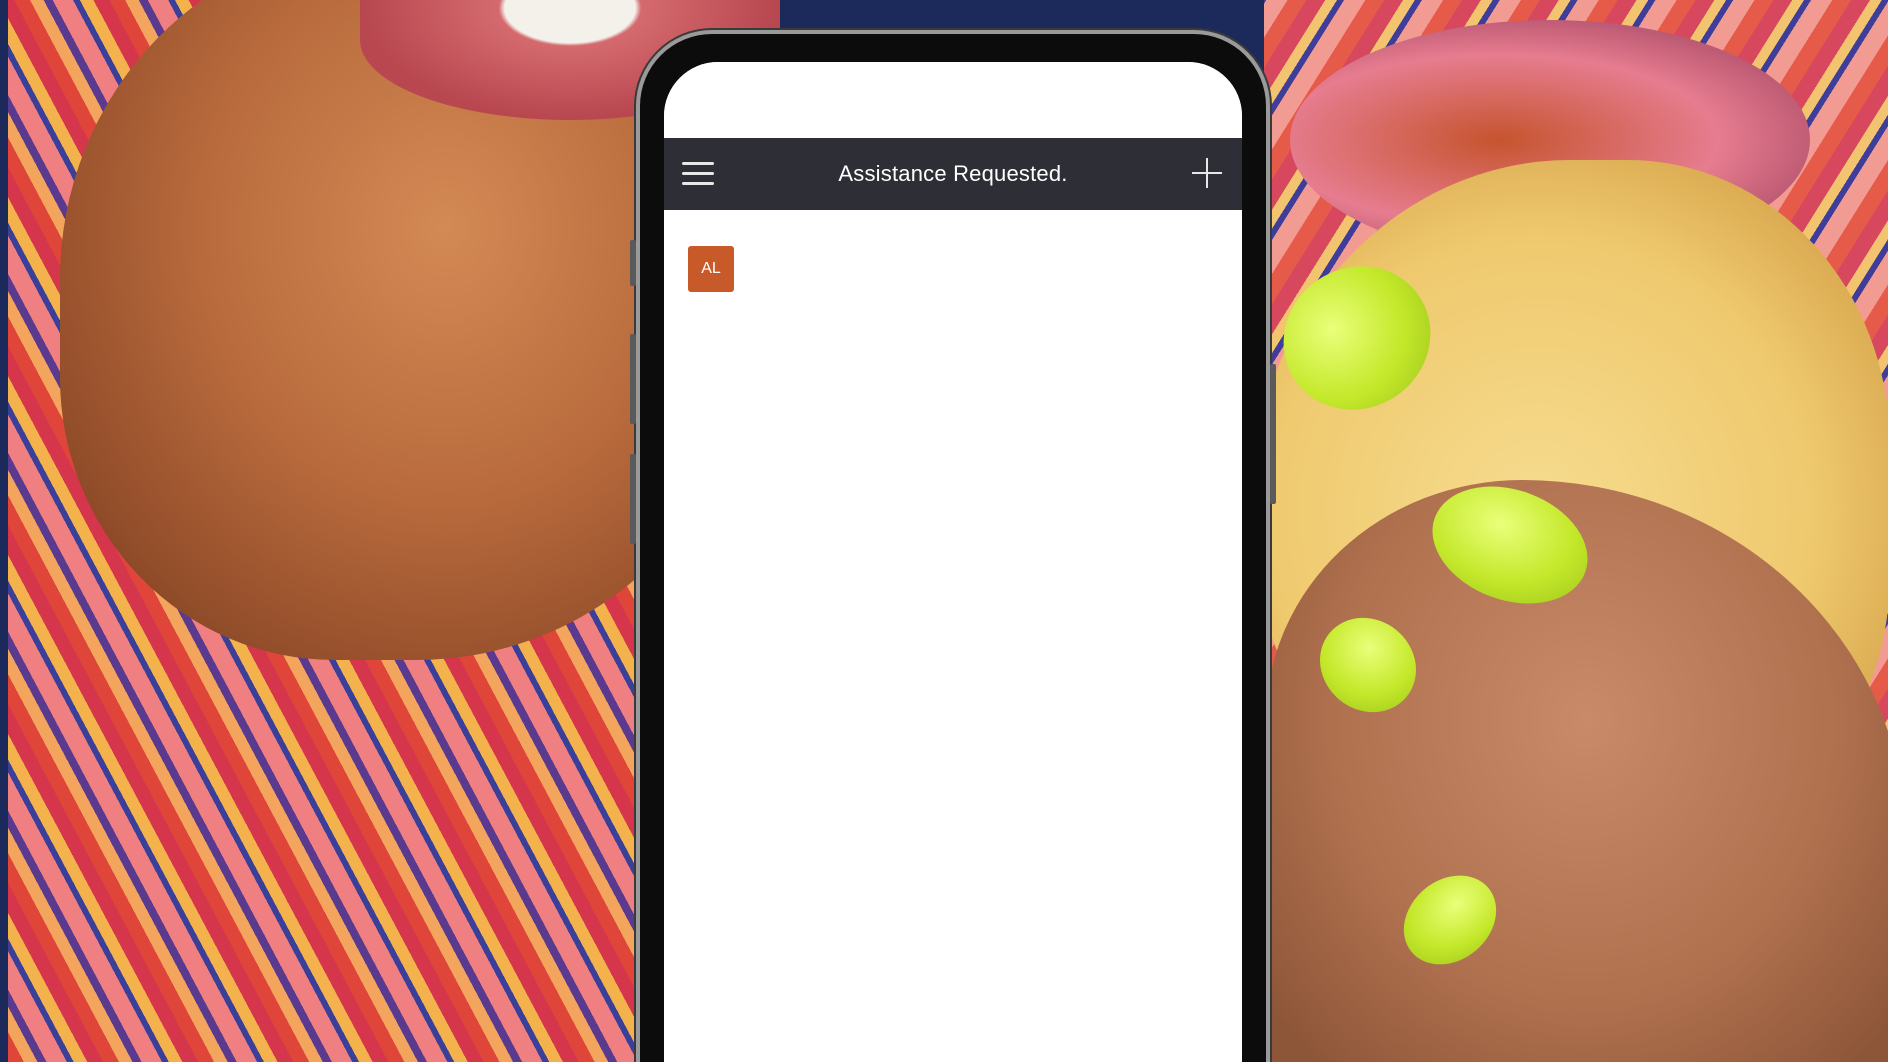 The image size is (1888, 1062). What do you see at coordinates (633, 499) in the screenshot?
I see `phone-volume-down-button` at bounding box center [633, 499].